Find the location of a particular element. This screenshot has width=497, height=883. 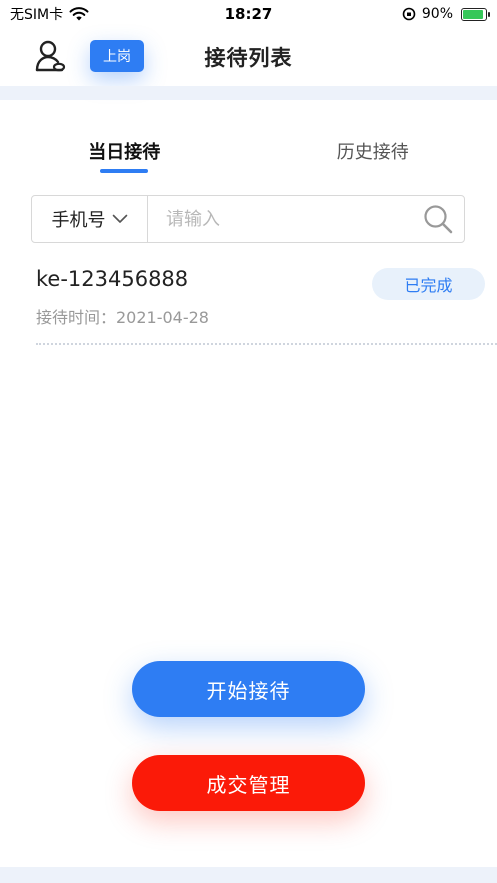

search-icon is located at coordinates (438, 219).